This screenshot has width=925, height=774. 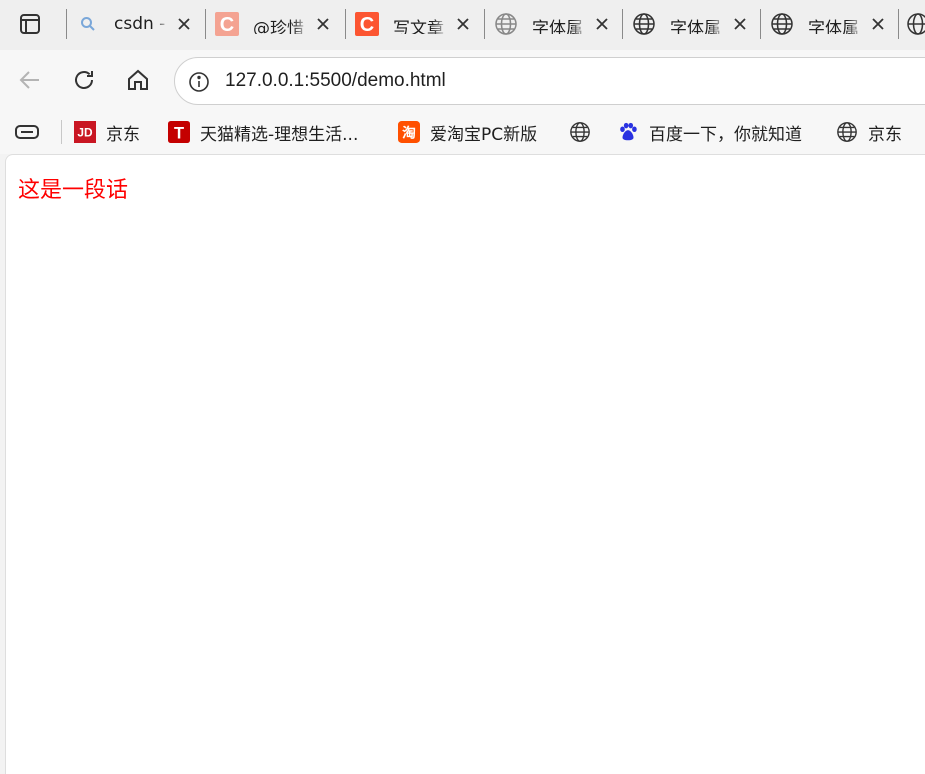 What do you see at coordinates (61, 132) in the screenshot?
I see `bookmarks-separator` at bounding box center [61, 132].